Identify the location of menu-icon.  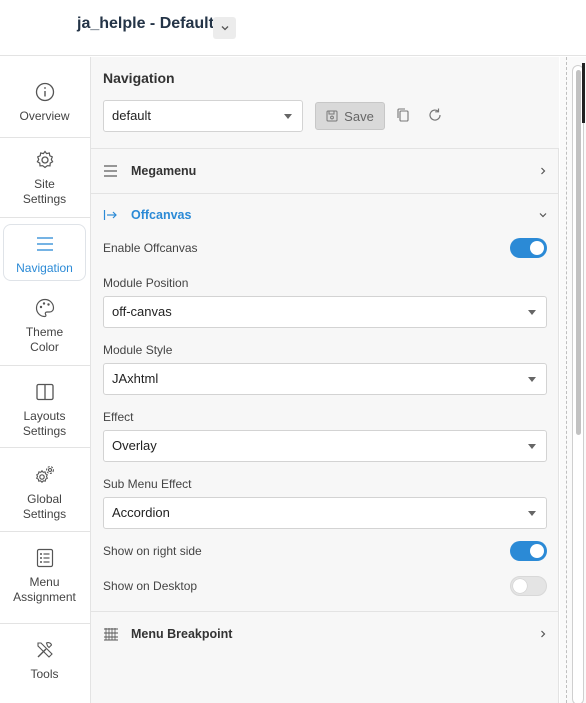
(44, 244).